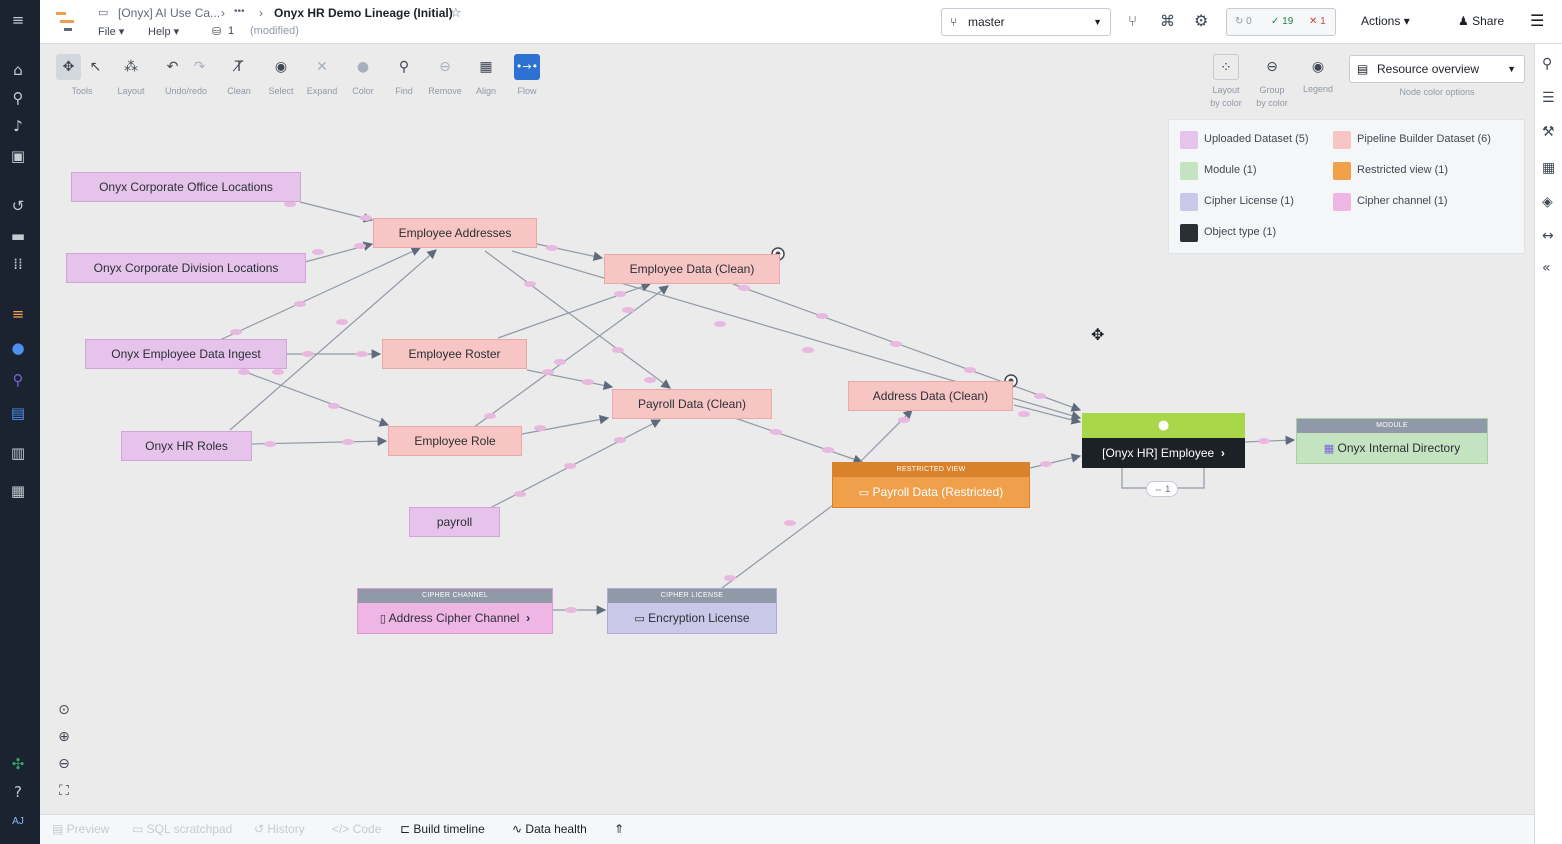 Image resolution: width=1562 pixels, height=844 pixels. What do you see at coordinates (64, 764) in the screenshot?
I see `zoom-out-icon: ⊖` at bounding box center [64, 764].